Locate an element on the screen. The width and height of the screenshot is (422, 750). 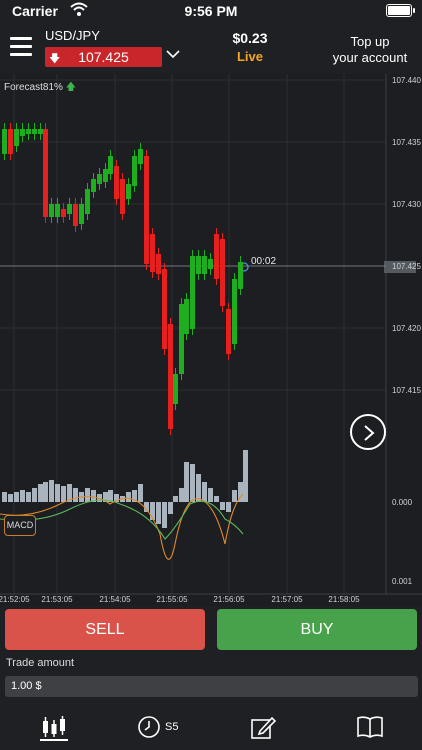
current-price-badge: 🡇 107.425 is located at coordinates (103, 57).